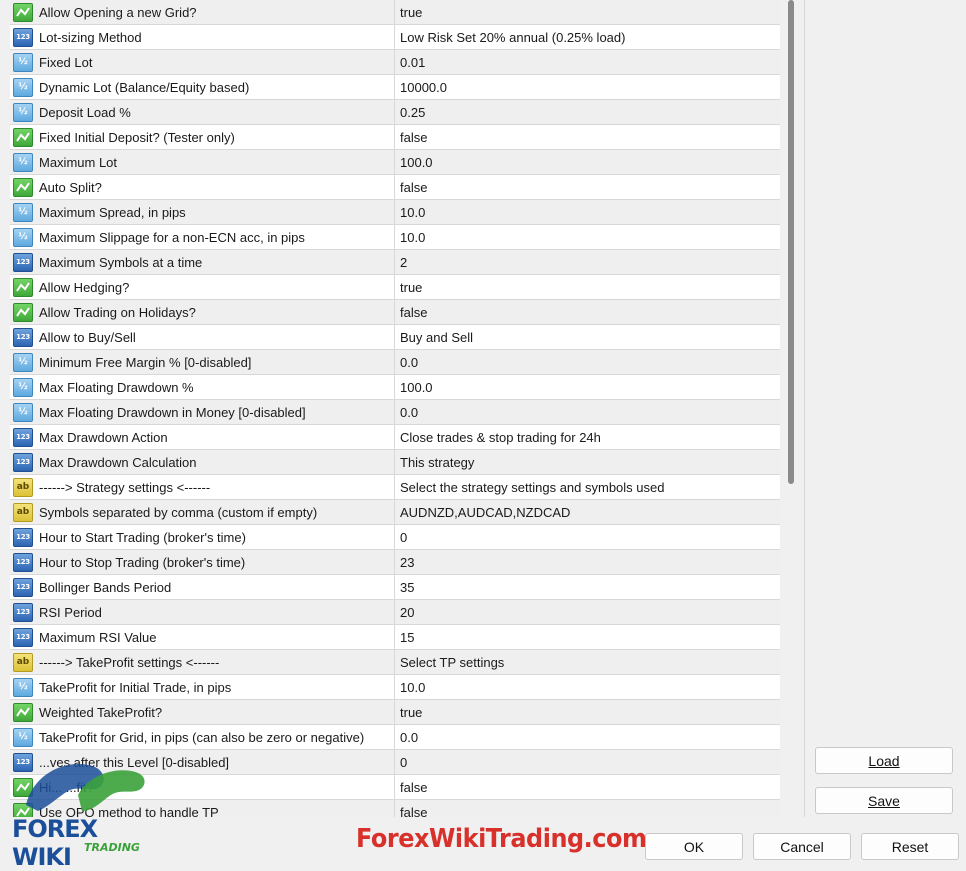 This screenshot has width=966, height=871. Describe the element at coordinates (587, 562) in the screenshot. I see `parameter-value: 23` at that location.